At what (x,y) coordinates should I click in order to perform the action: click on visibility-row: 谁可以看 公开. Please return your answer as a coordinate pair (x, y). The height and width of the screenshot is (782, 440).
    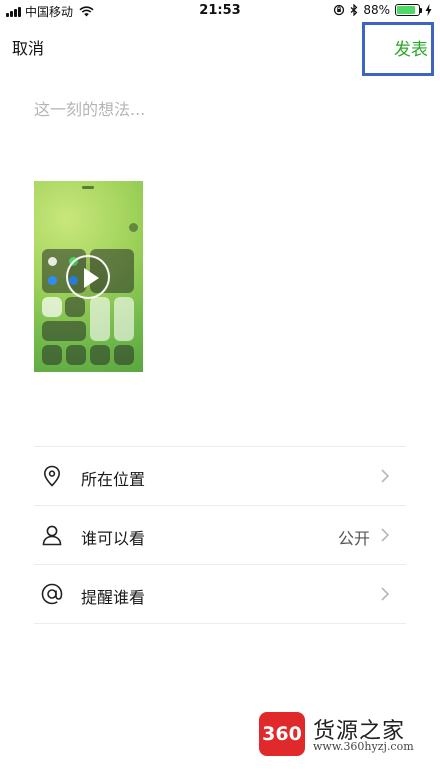
    Looking at the image, I should click on (220, 535).